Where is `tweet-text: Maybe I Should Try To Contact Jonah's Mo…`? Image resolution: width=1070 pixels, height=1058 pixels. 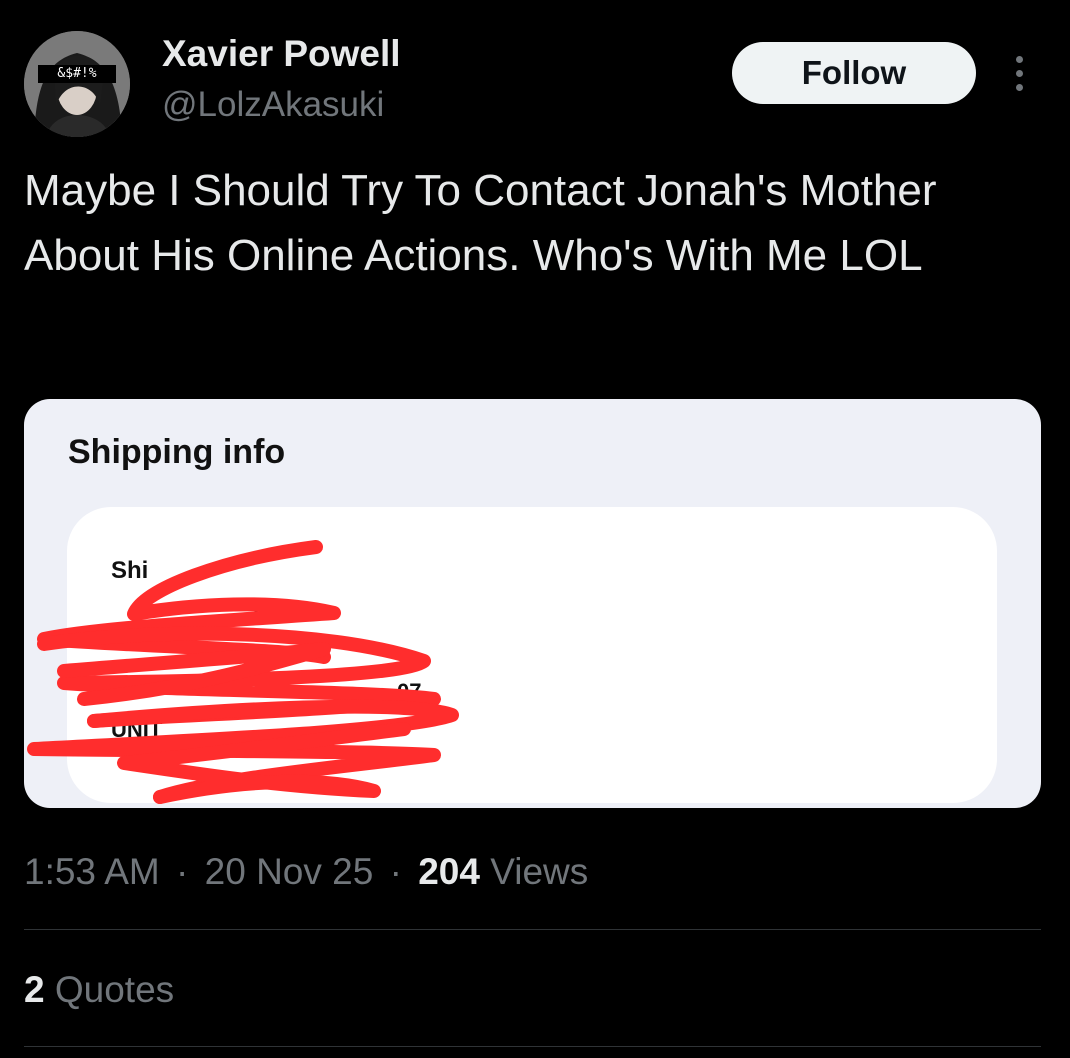
tweet-text: Maybe I Should Try To Contact Jonah's Mo… is located at coordinates (480, 223).